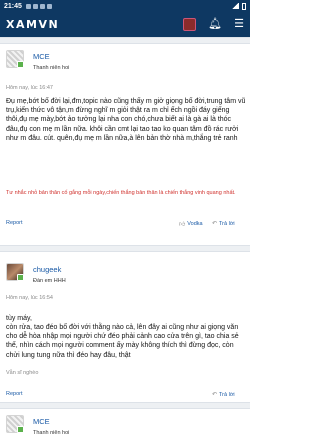 The image size is (320, 445). I want to click on system-indicators, so click(239, 6).